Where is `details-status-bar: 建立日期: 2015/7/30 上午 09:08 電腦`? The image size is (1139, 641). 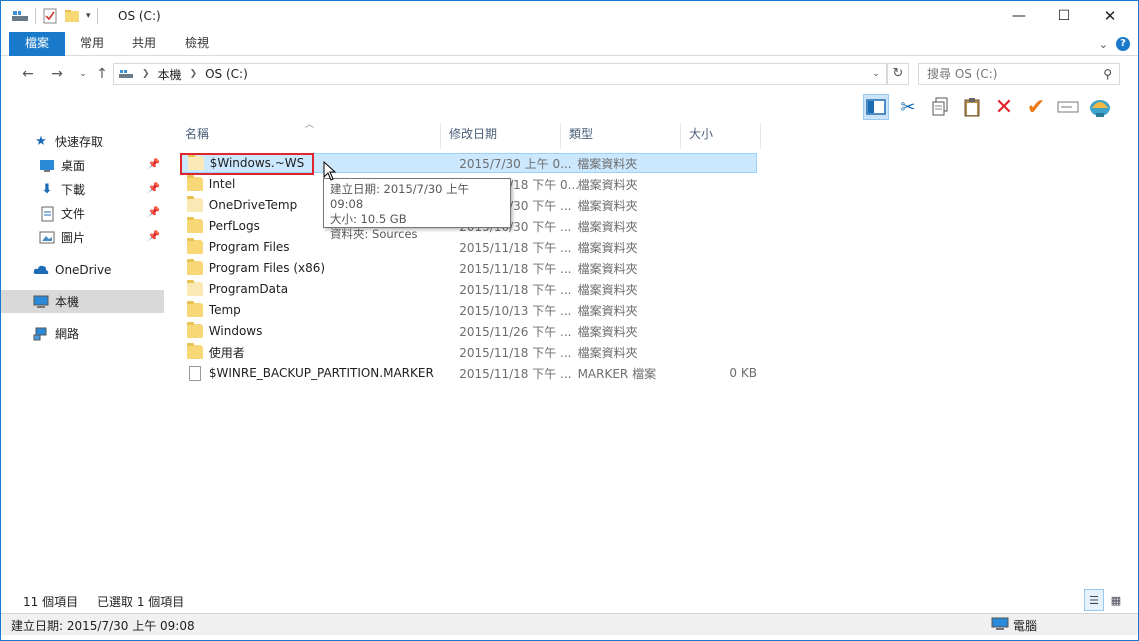
details-status-bar: 建立日期: 2015/7/30 上午 09:08 電腦 is located at coordinates (569, 624).